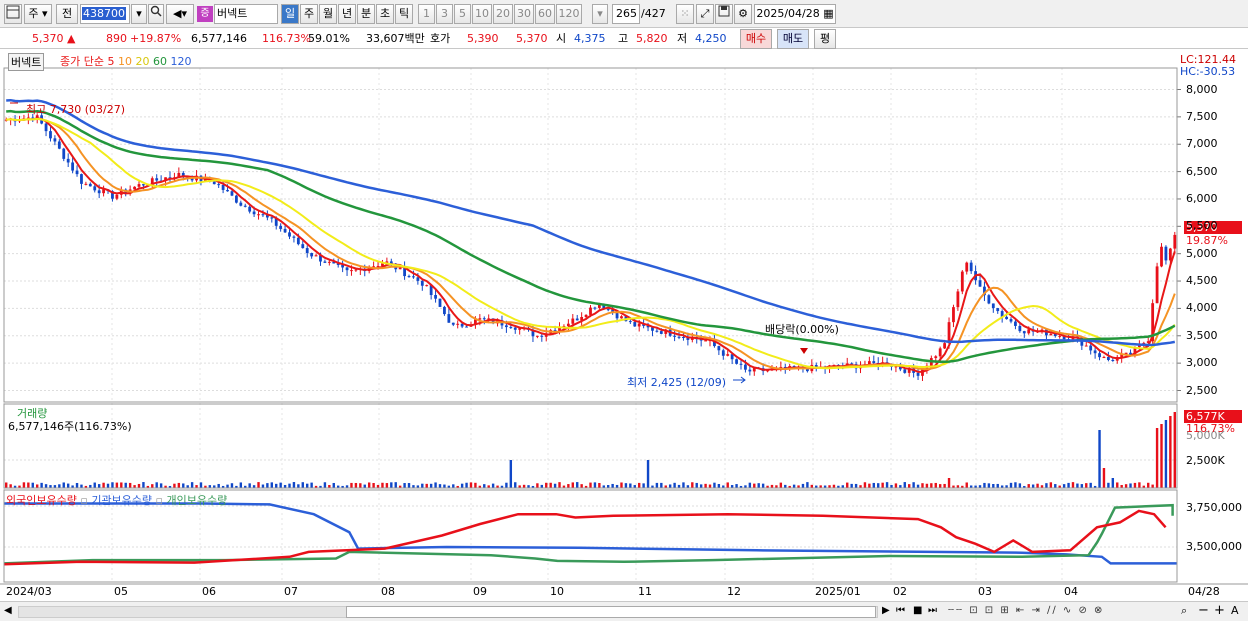  I want to click on interval-dropdown: ▾, so click(600, 14).